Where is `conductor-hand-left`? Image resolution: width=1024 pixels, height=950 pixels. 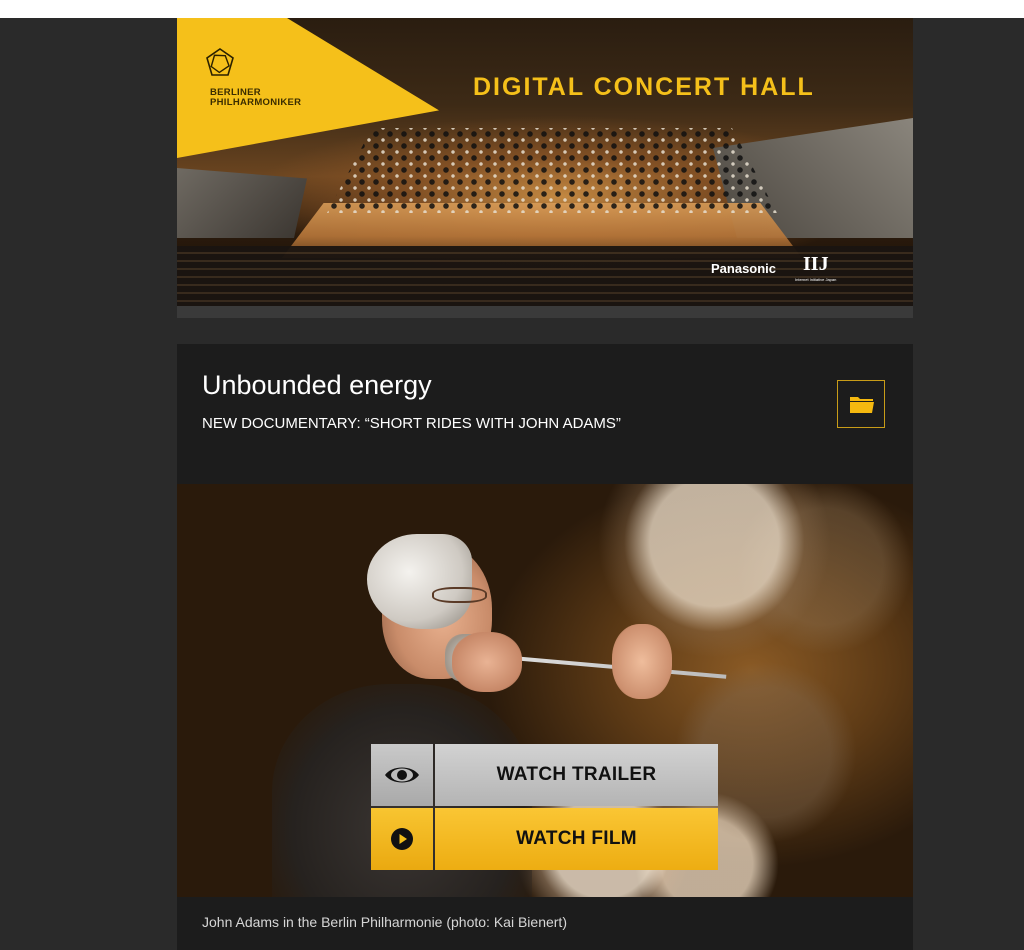 conductor-hand-left is located at coordinates (487, 662).